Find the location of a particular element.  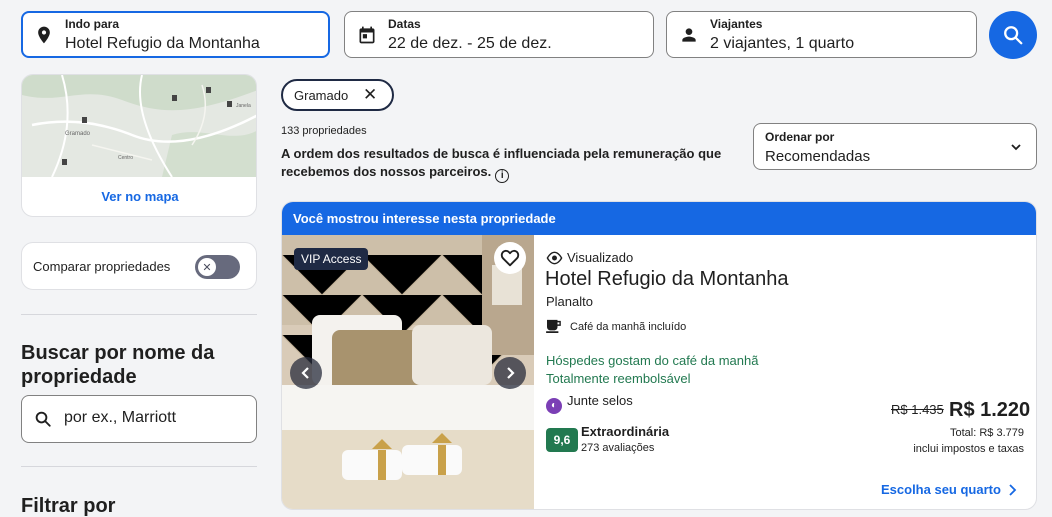

person-icon is located at coordinates (689, 35).